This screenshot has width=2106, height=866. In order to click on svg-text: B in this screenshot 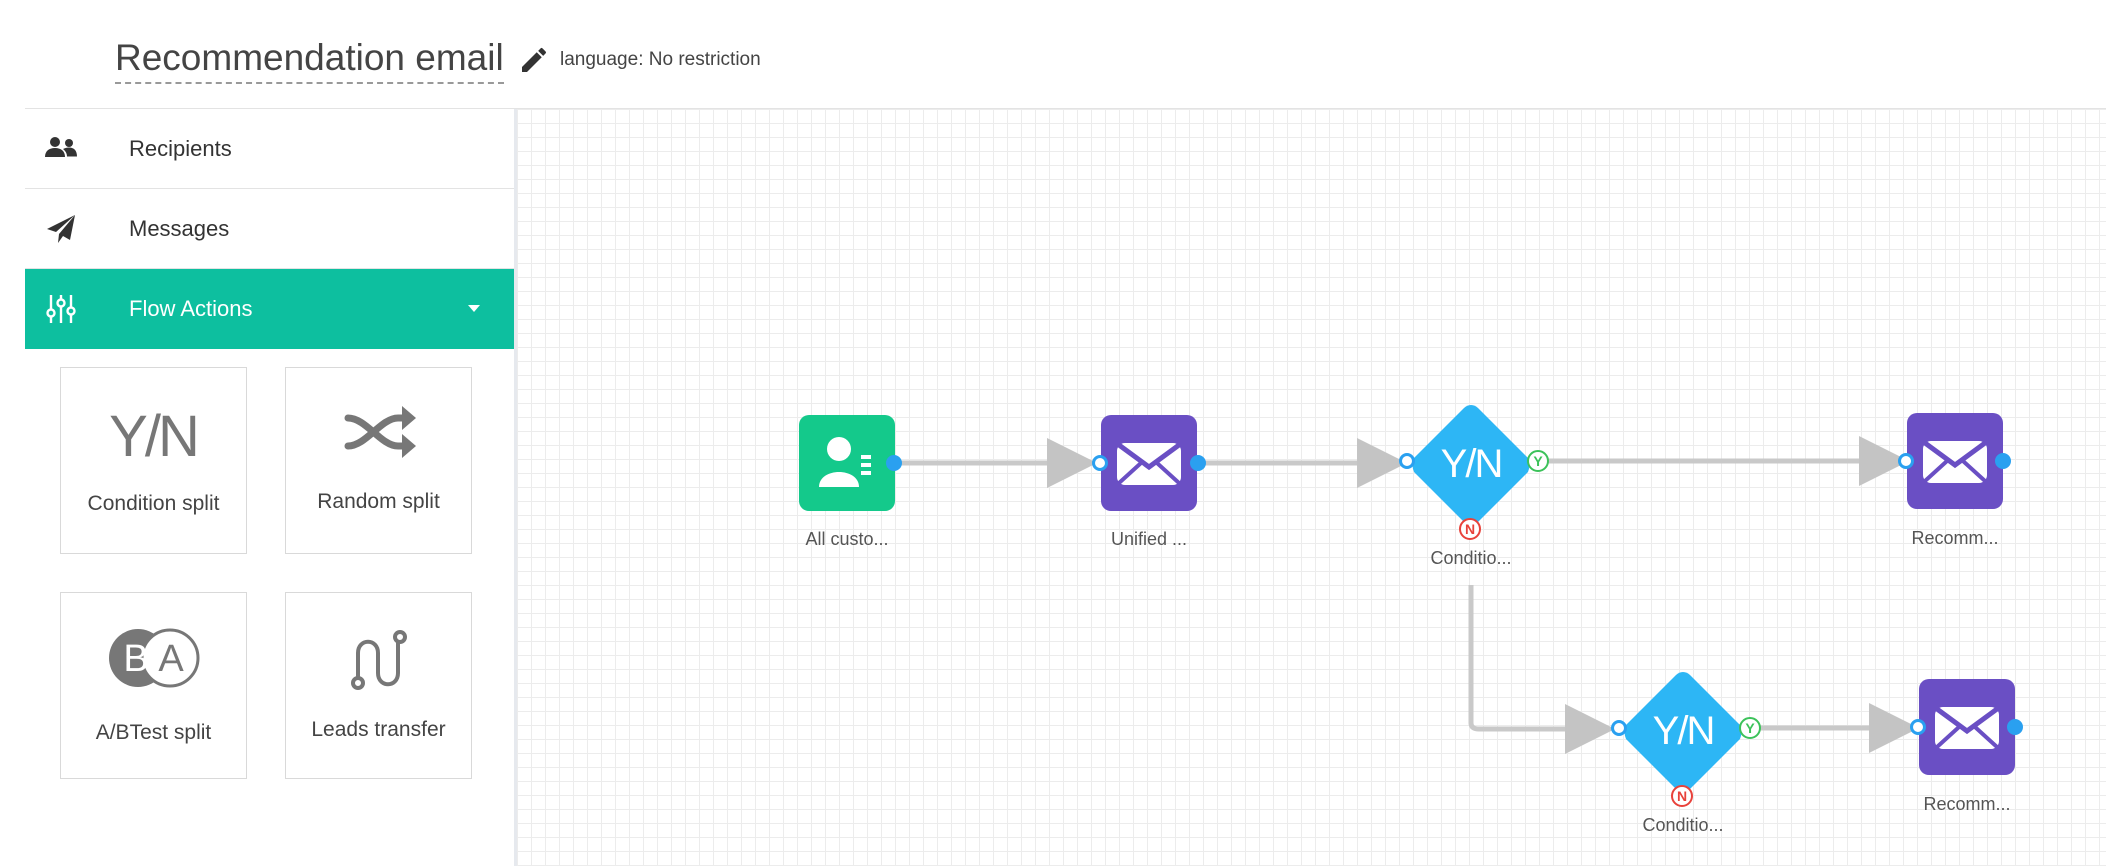, I will do `click(135, 659)`.